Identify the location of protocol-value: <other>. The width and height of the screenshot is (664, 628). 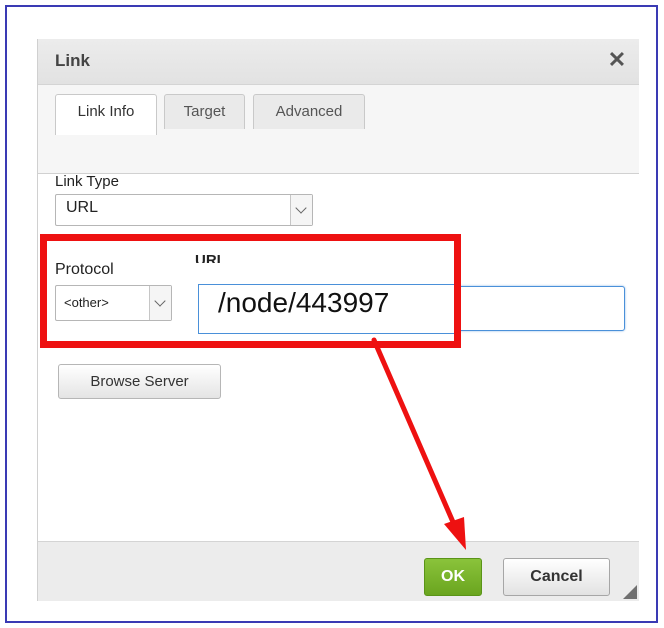
(86, 302).